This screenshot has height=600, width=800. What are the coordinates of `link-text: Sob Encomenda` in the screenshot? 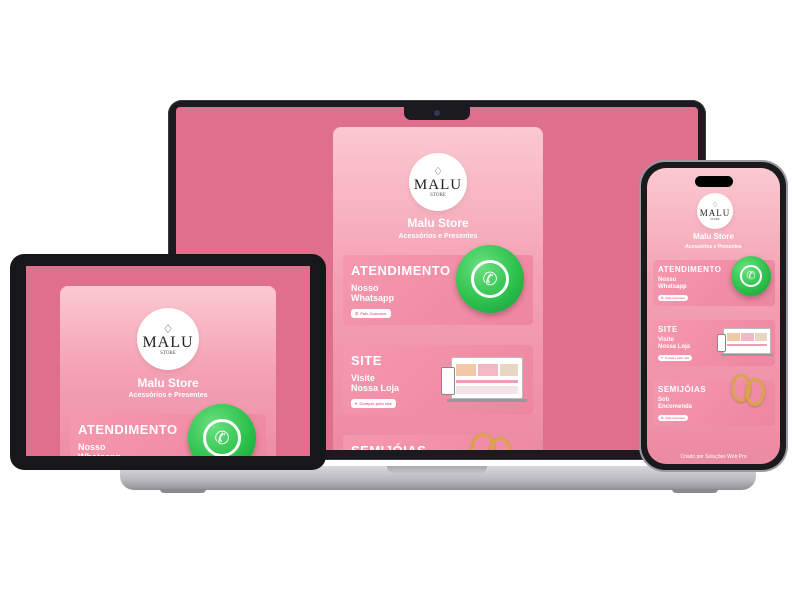 It's located at (675, 404).